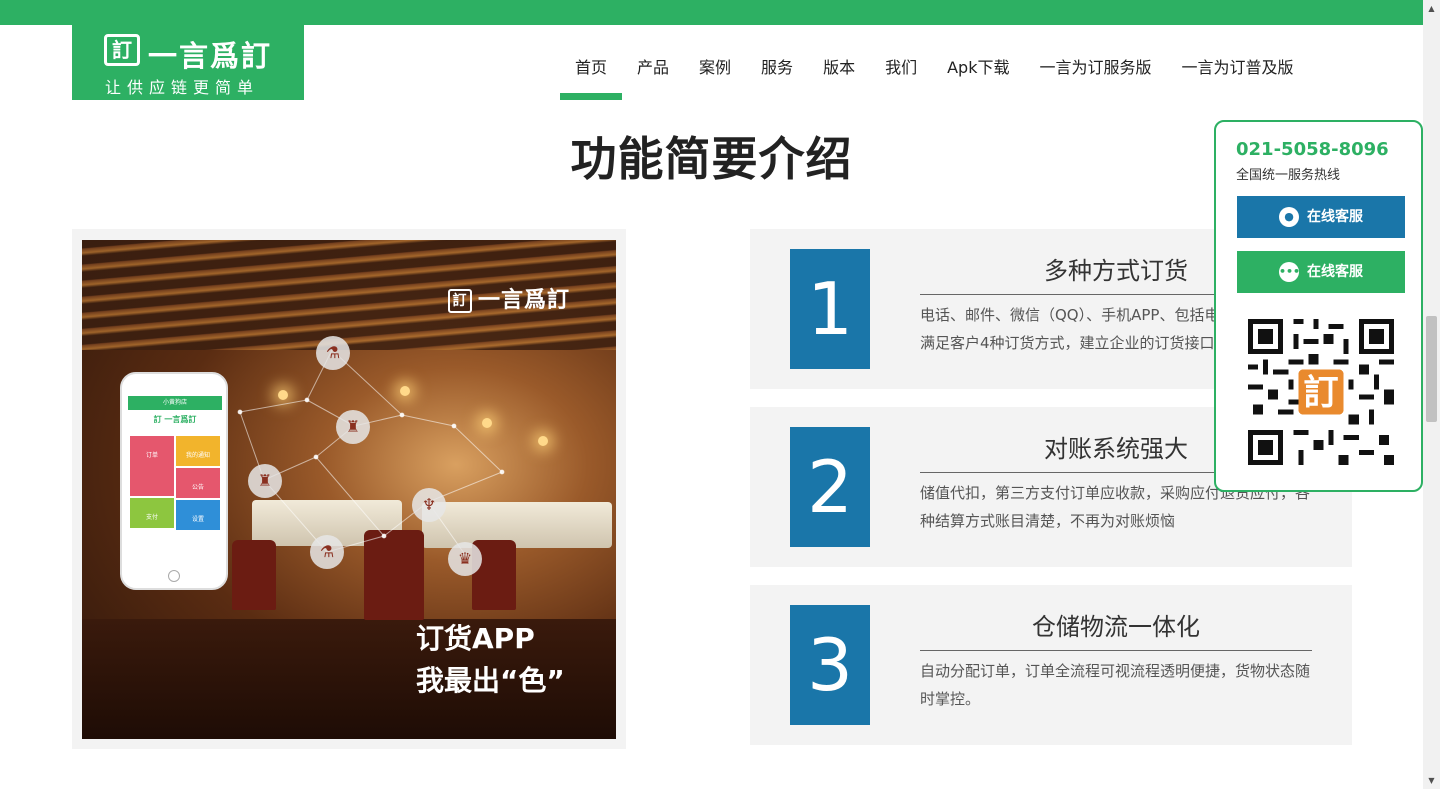 The height and width of the screenshot is (789, 1440). Describe the element at coordinates (711, 159) in the screenshot. I see `section-title: 功能简要介绍` at that location.